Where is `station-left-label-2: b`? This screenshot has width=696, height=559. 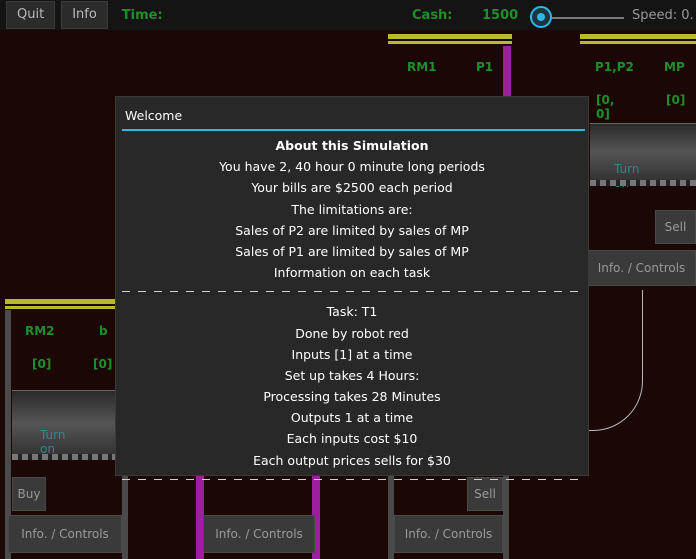 station-left-label-2: b is located at coordinates (103, 331).